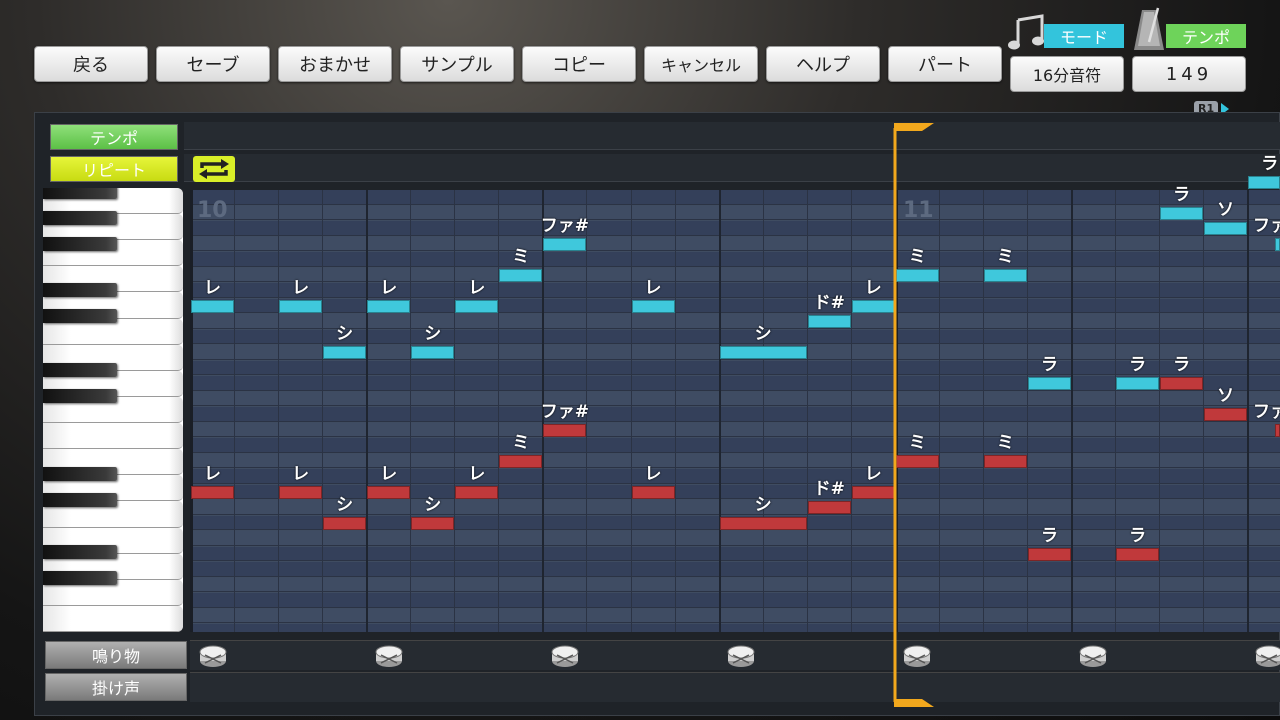 The width and height of the screenshot is (1280, 720). Describe the element at coordinates (732, 168) in the screenshot. I see `repeat-track` at that location.